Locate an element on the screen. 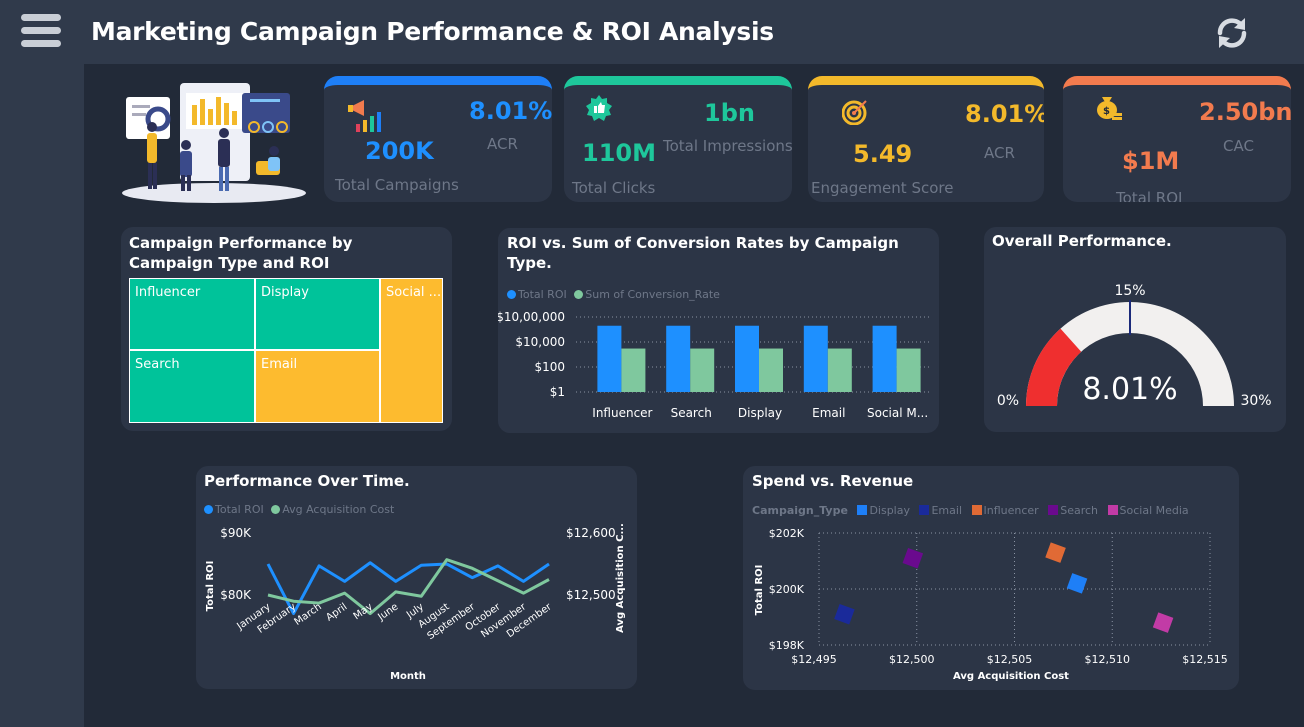  treemap-cell-label: Influencer is located at coordinates (168, 292).